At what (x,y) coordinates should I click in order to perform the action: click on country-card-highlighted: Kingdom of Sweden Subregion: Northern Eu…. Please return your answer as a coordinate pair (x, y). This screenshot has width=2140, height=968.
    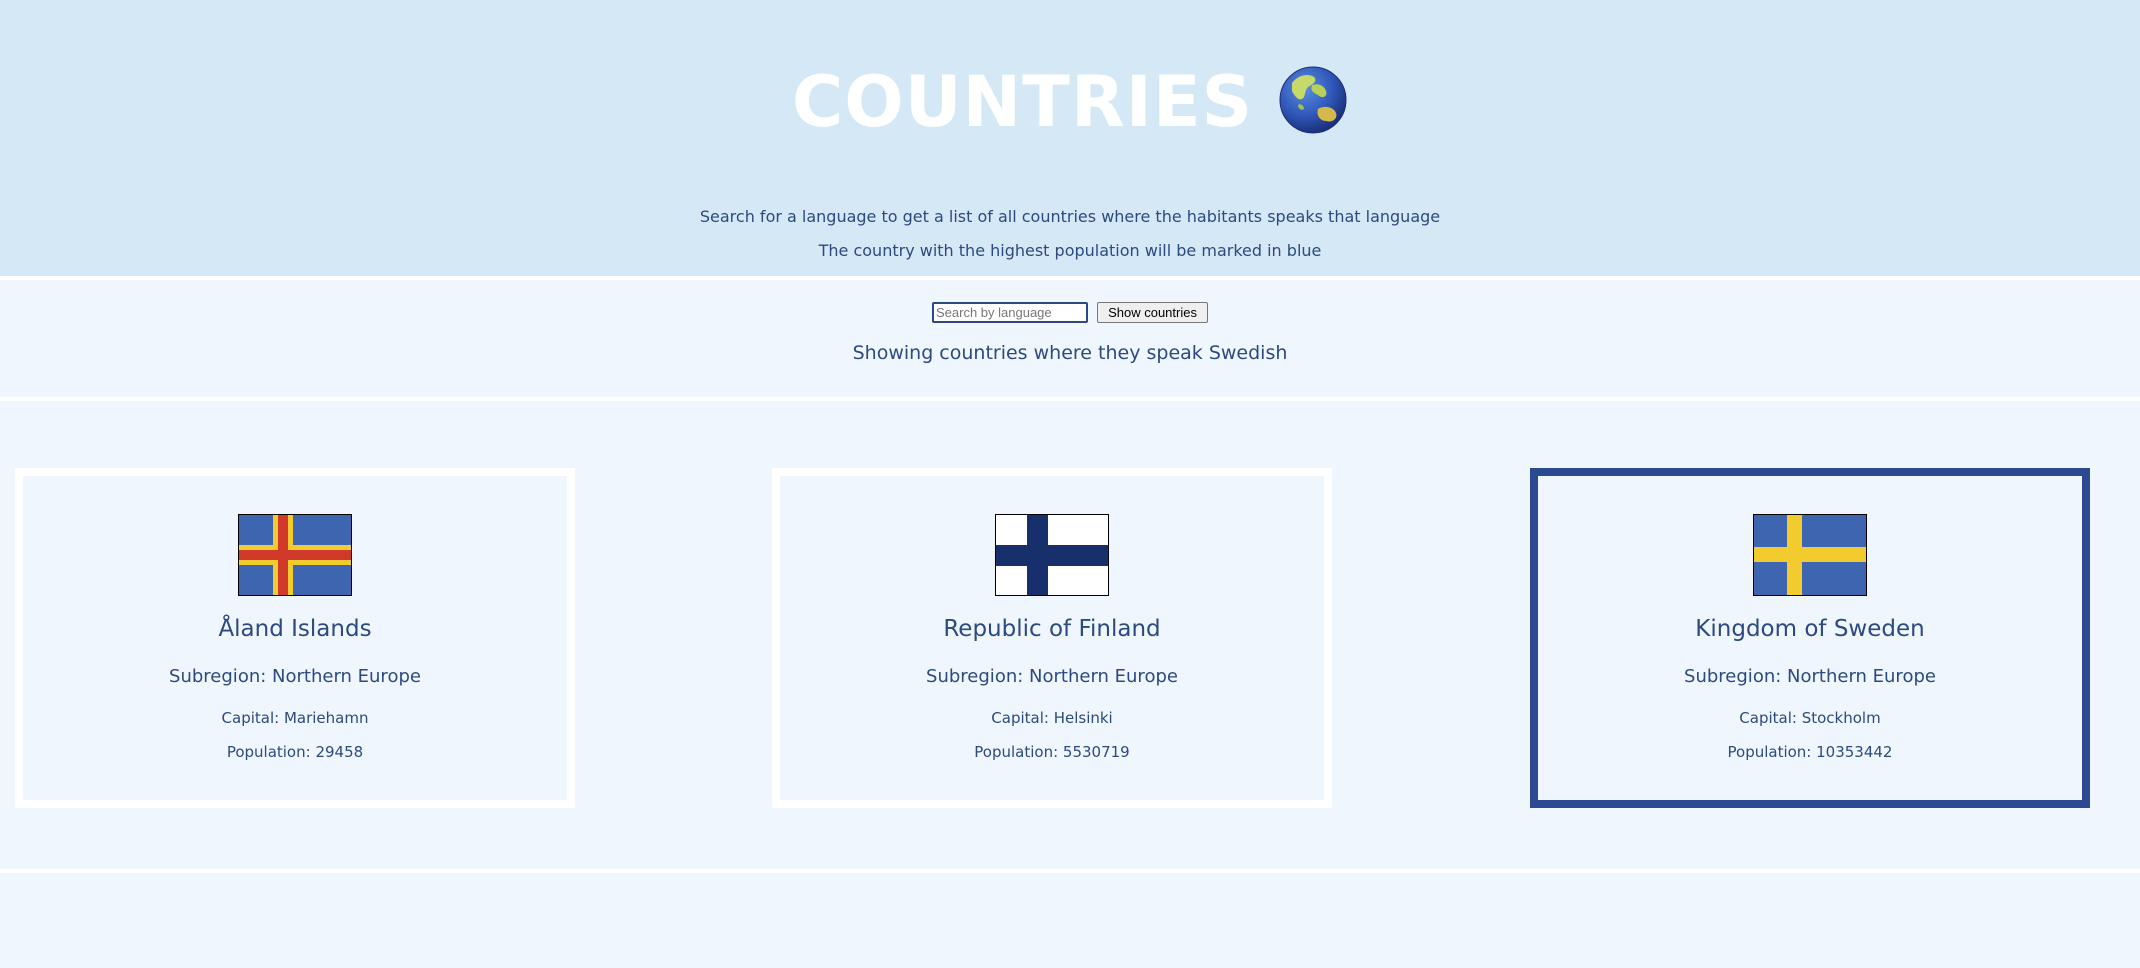
    Looking at the image, I should click on (1810, 638).